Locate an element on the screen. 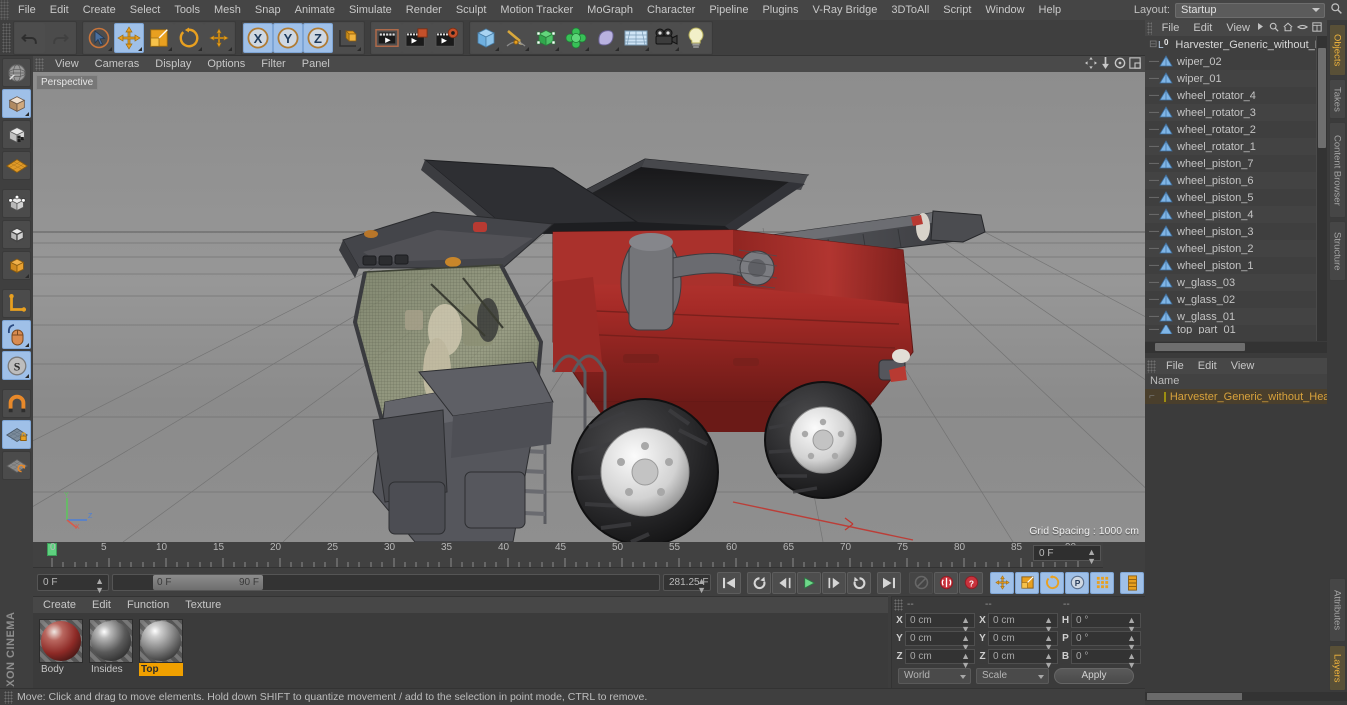 The image size is (1347, 705). position-key-button is located at coordinates (1002, 582).